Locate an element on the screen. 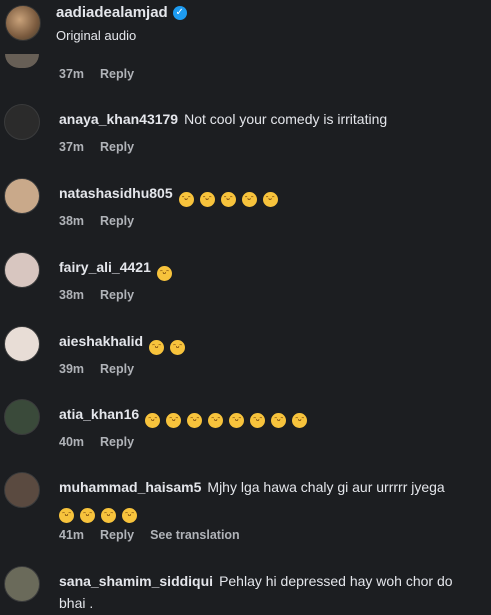 The image size is (491, 615). comment-meta: 41m Reply See translation is located at coordinates (149, 535).